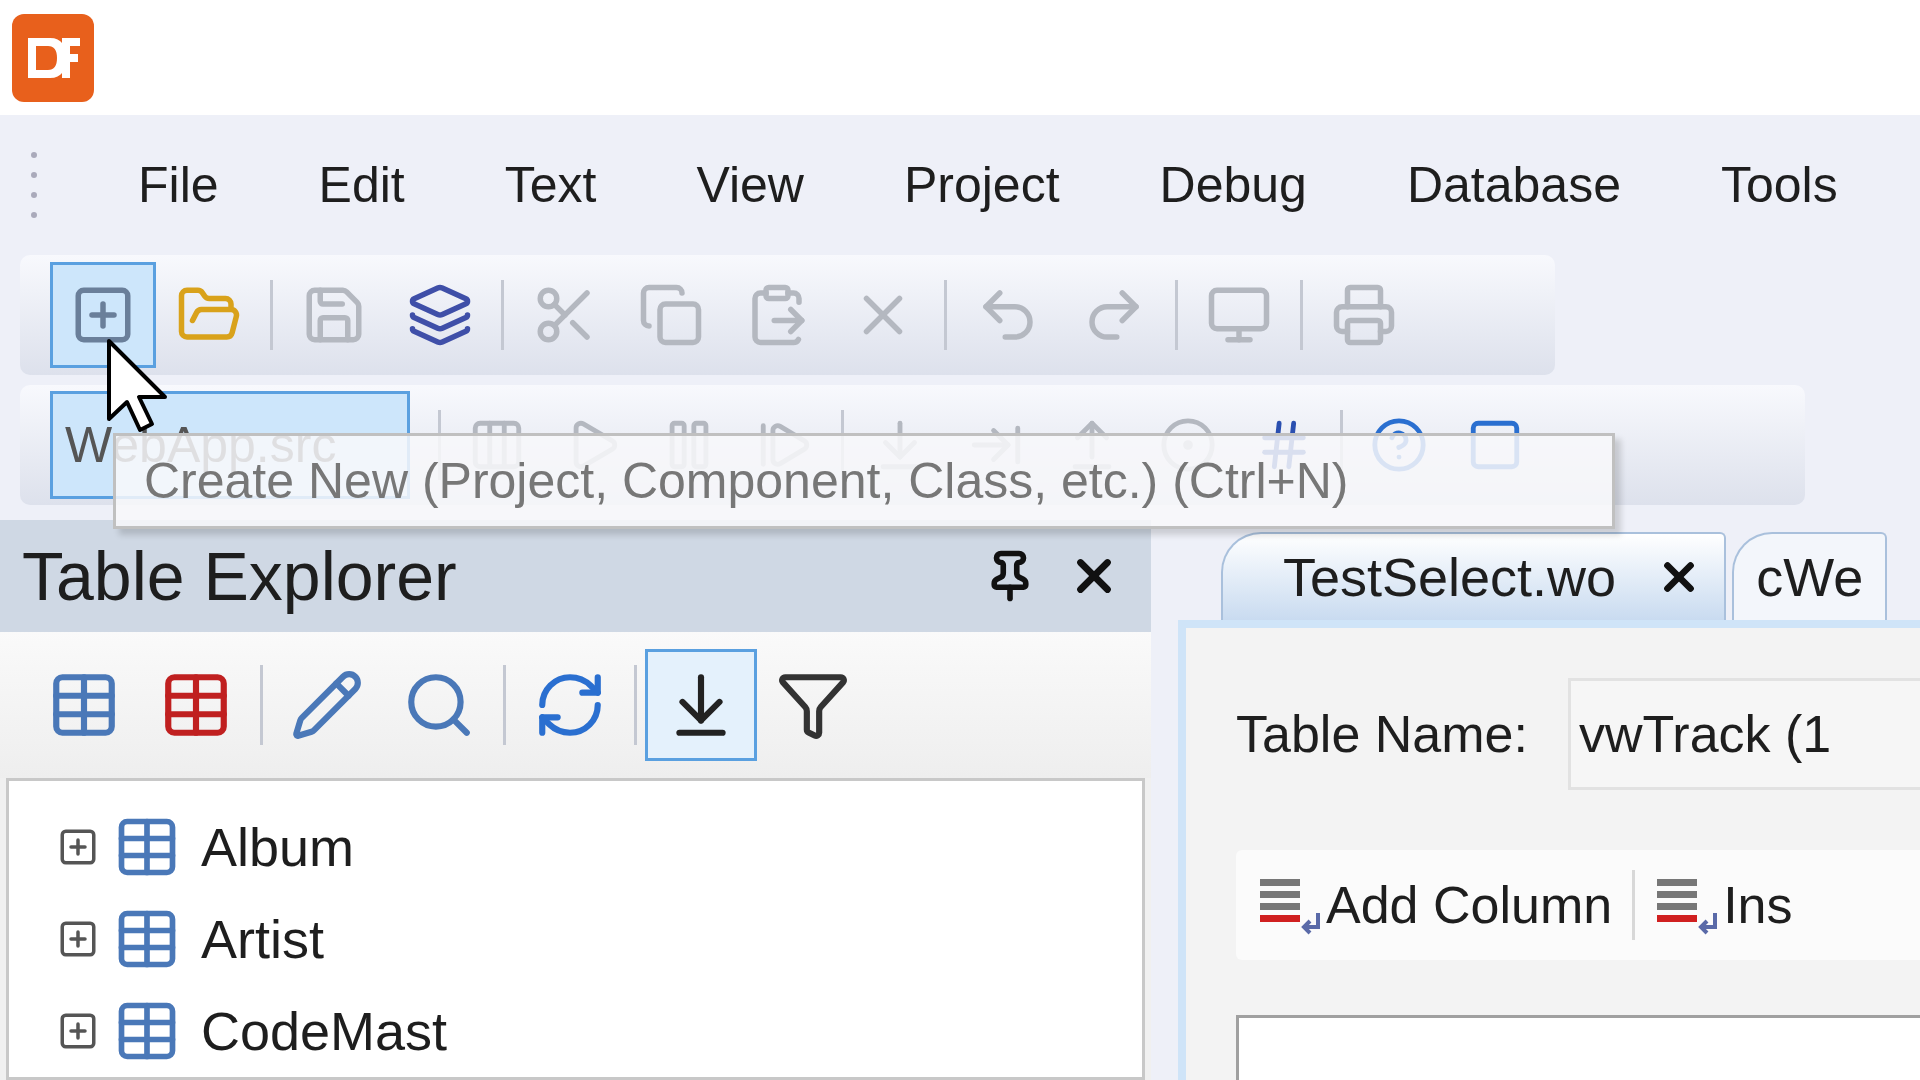 The height and width of the screenshot is (1080, 1920). Describe the element at coordinates (262, 939) in the screenshot. I see `tree-item: Artist` at that location.